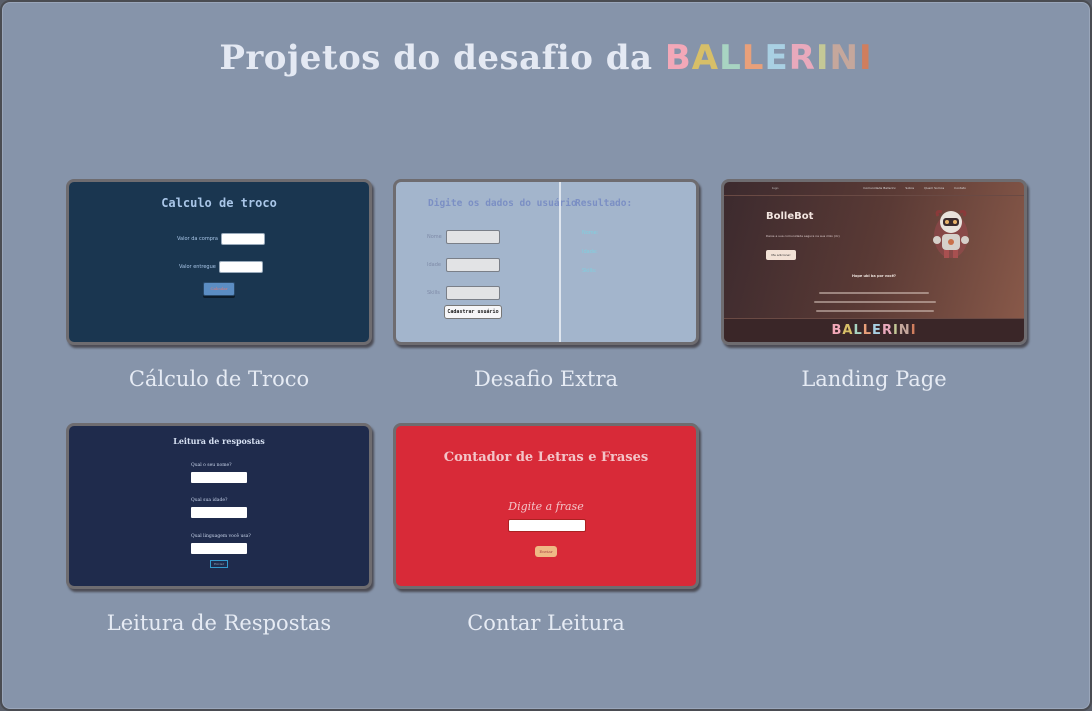  Describe the element at coordinates (874, 276) in the screenshot. I see `preview-section-title: Hope ubi ba por você?` at that location.